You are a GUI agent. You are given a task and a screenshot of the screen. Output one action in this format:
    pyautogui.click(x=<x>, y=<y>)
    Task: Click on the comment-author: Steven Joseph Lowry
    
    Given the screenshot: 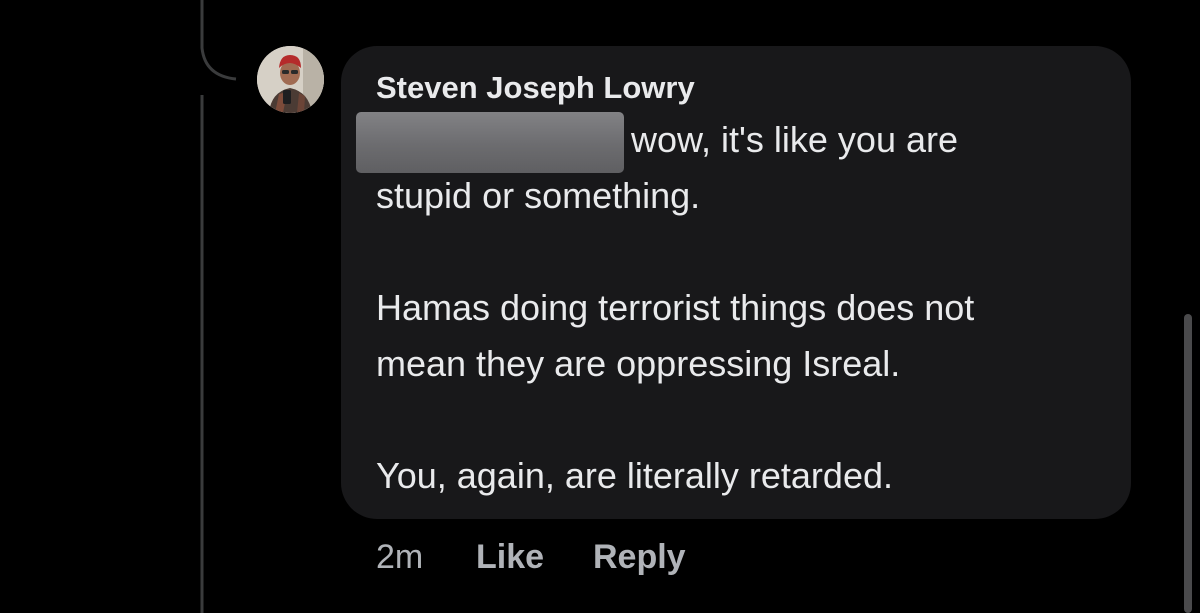 What is the action you would take?
    pyautogui.click(x=535, y=88)
    